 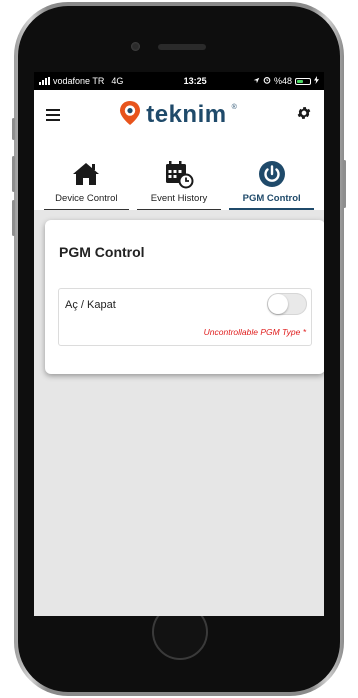 I want to click on teknim-logo-icon, so click(x=130, y=115).